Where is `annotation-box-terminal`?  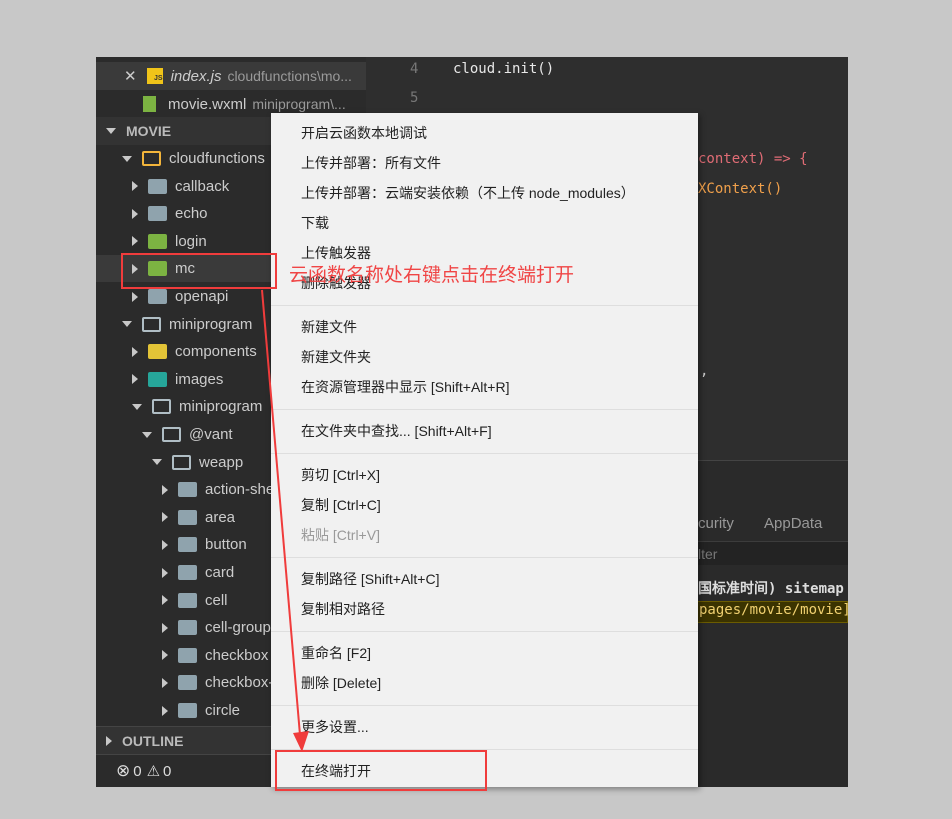 annotation-box-terminal is located at coordinates (381, 770).